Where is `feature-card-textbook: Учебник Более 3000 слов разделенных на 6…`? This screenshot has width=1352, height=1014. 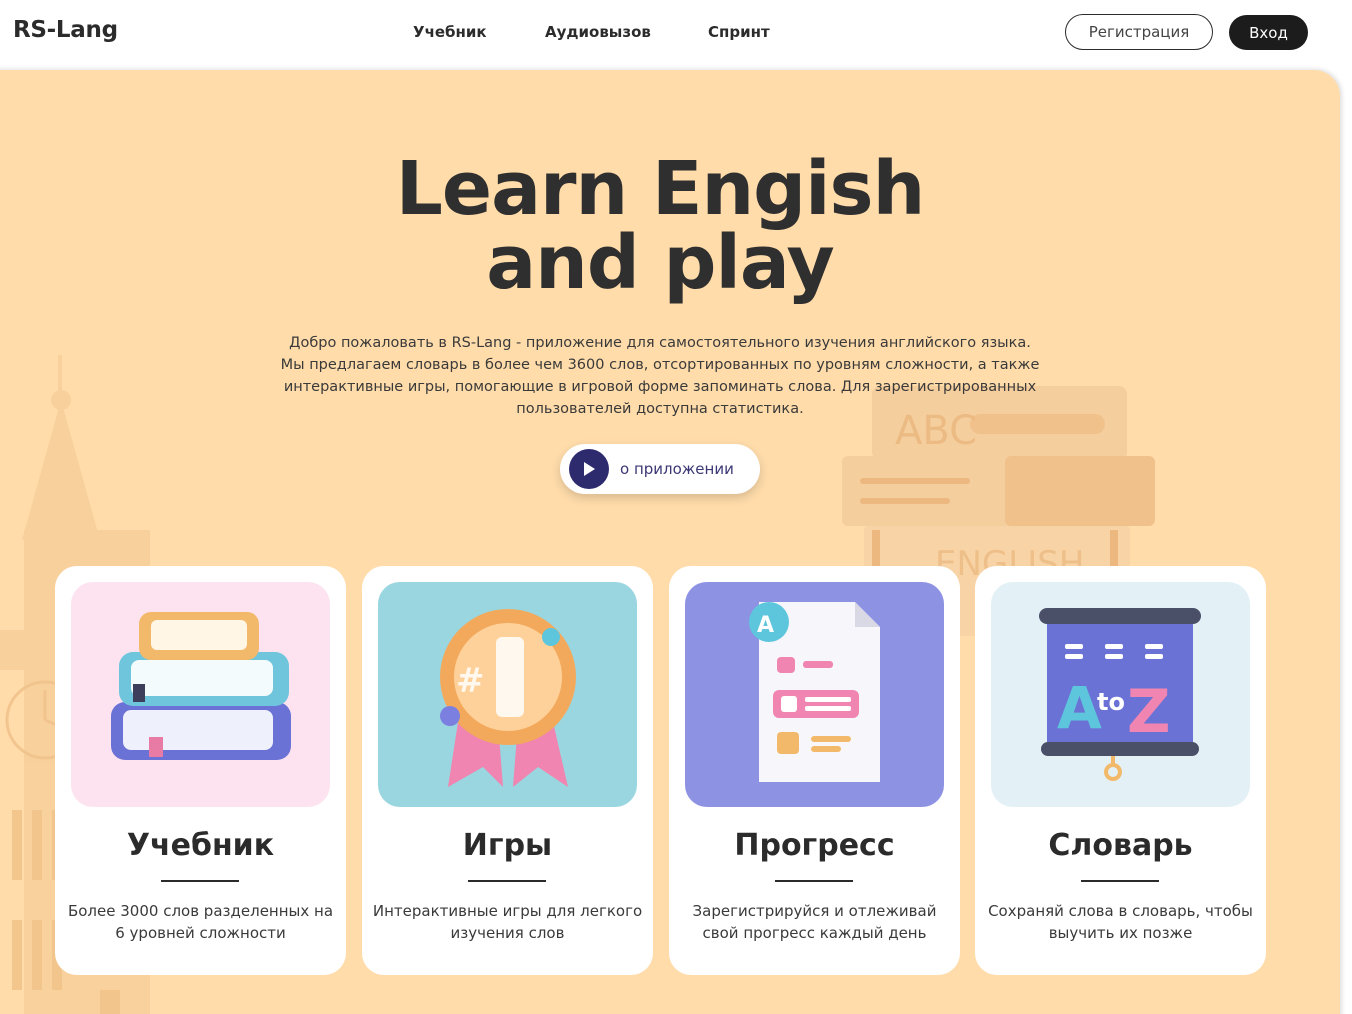
feature-card-textbook: Учебник Более 3000 слов разделенных на 6… is located at coordinates (200, 770).